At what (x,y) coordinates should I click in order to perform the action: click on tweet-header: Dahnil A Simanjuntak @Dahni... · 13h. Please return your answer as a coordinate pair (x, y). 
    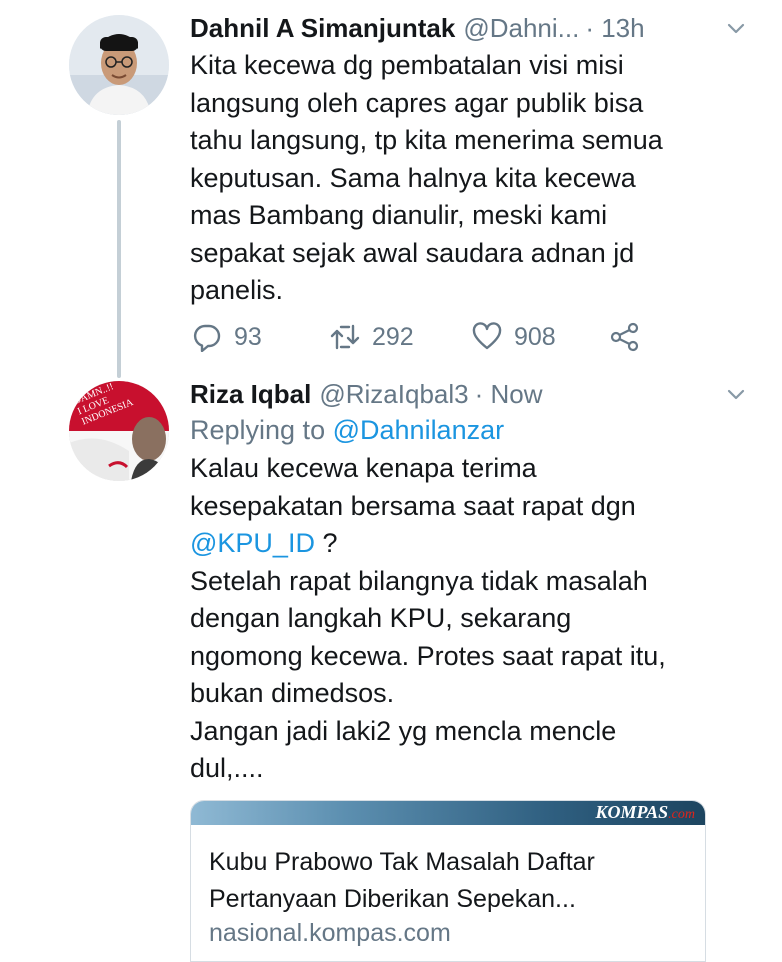
    Looking at the image, I should click on (471, 28).